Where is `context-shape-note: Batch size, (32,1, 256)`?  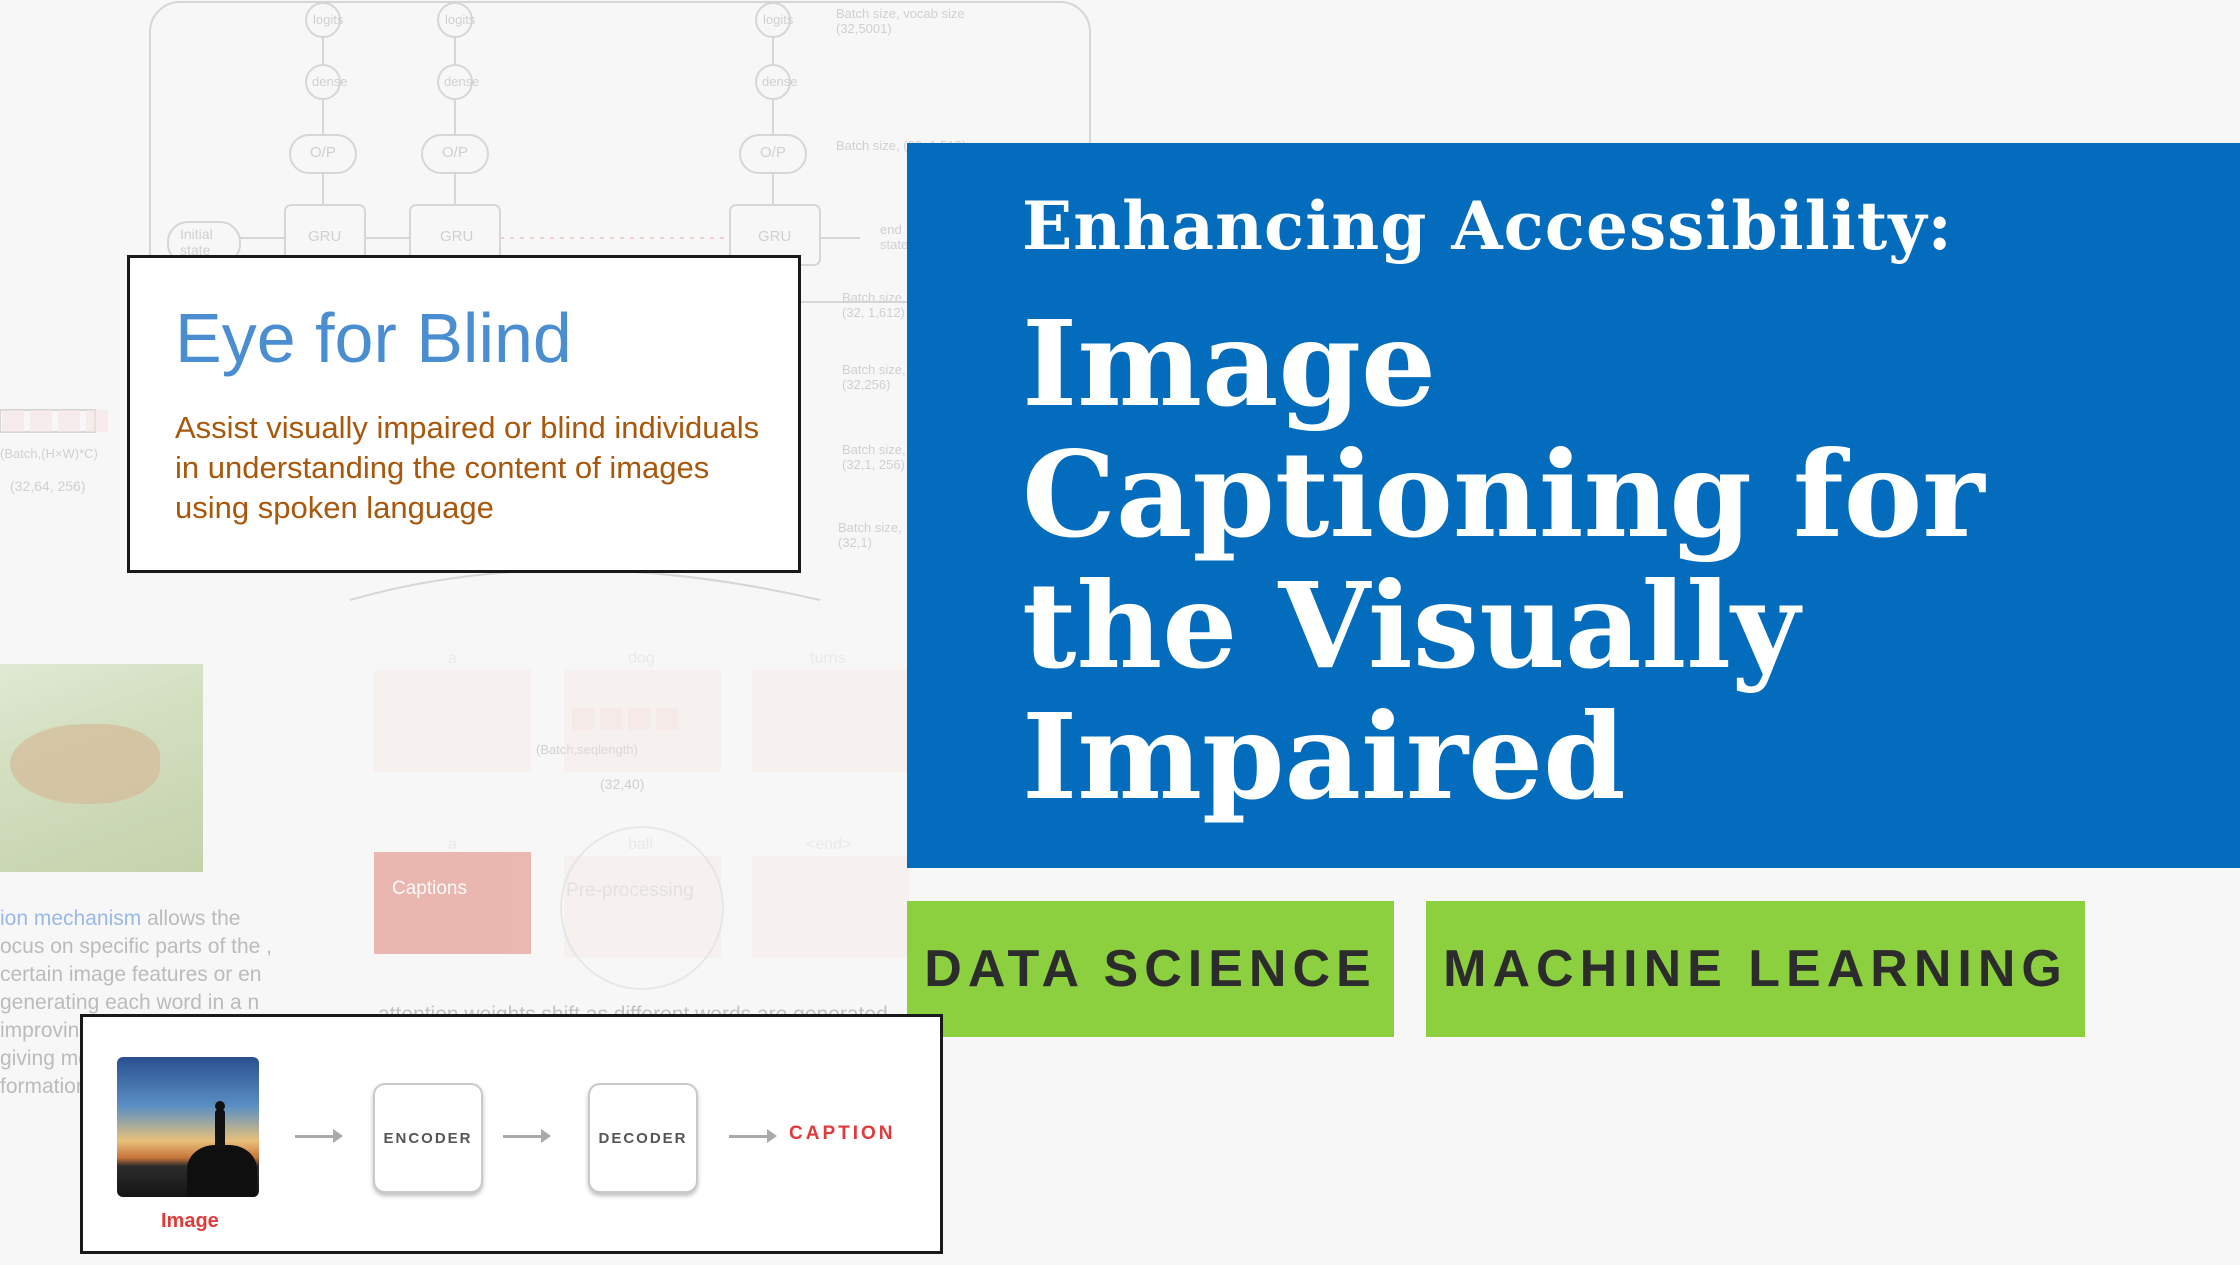
context-shape-note: Batch size, (32,1, 256) is located at coordinates (874, 457).